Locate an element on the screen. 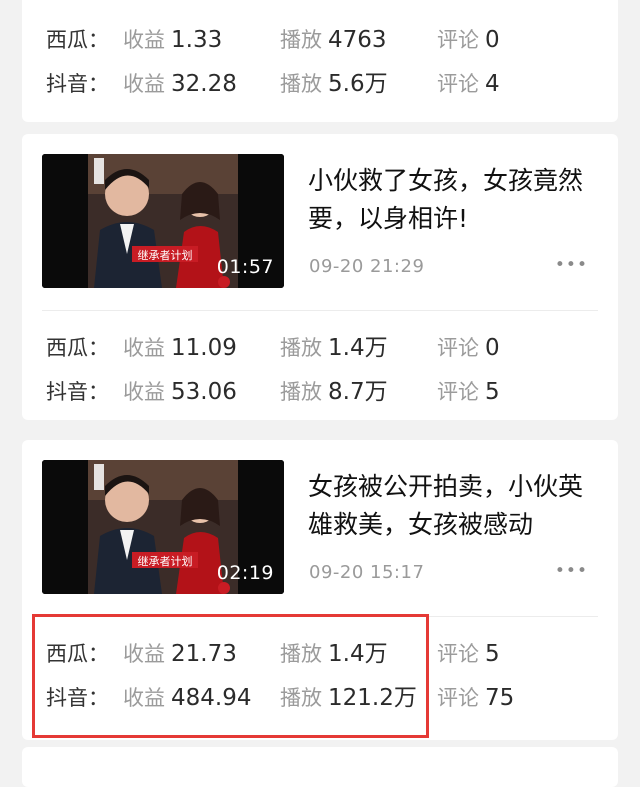 The height and width of the screenshot is (787, 640). video-title: 小伙救了女孩，女孩竟然要，以身相许! is located at coordinates (453, 200).